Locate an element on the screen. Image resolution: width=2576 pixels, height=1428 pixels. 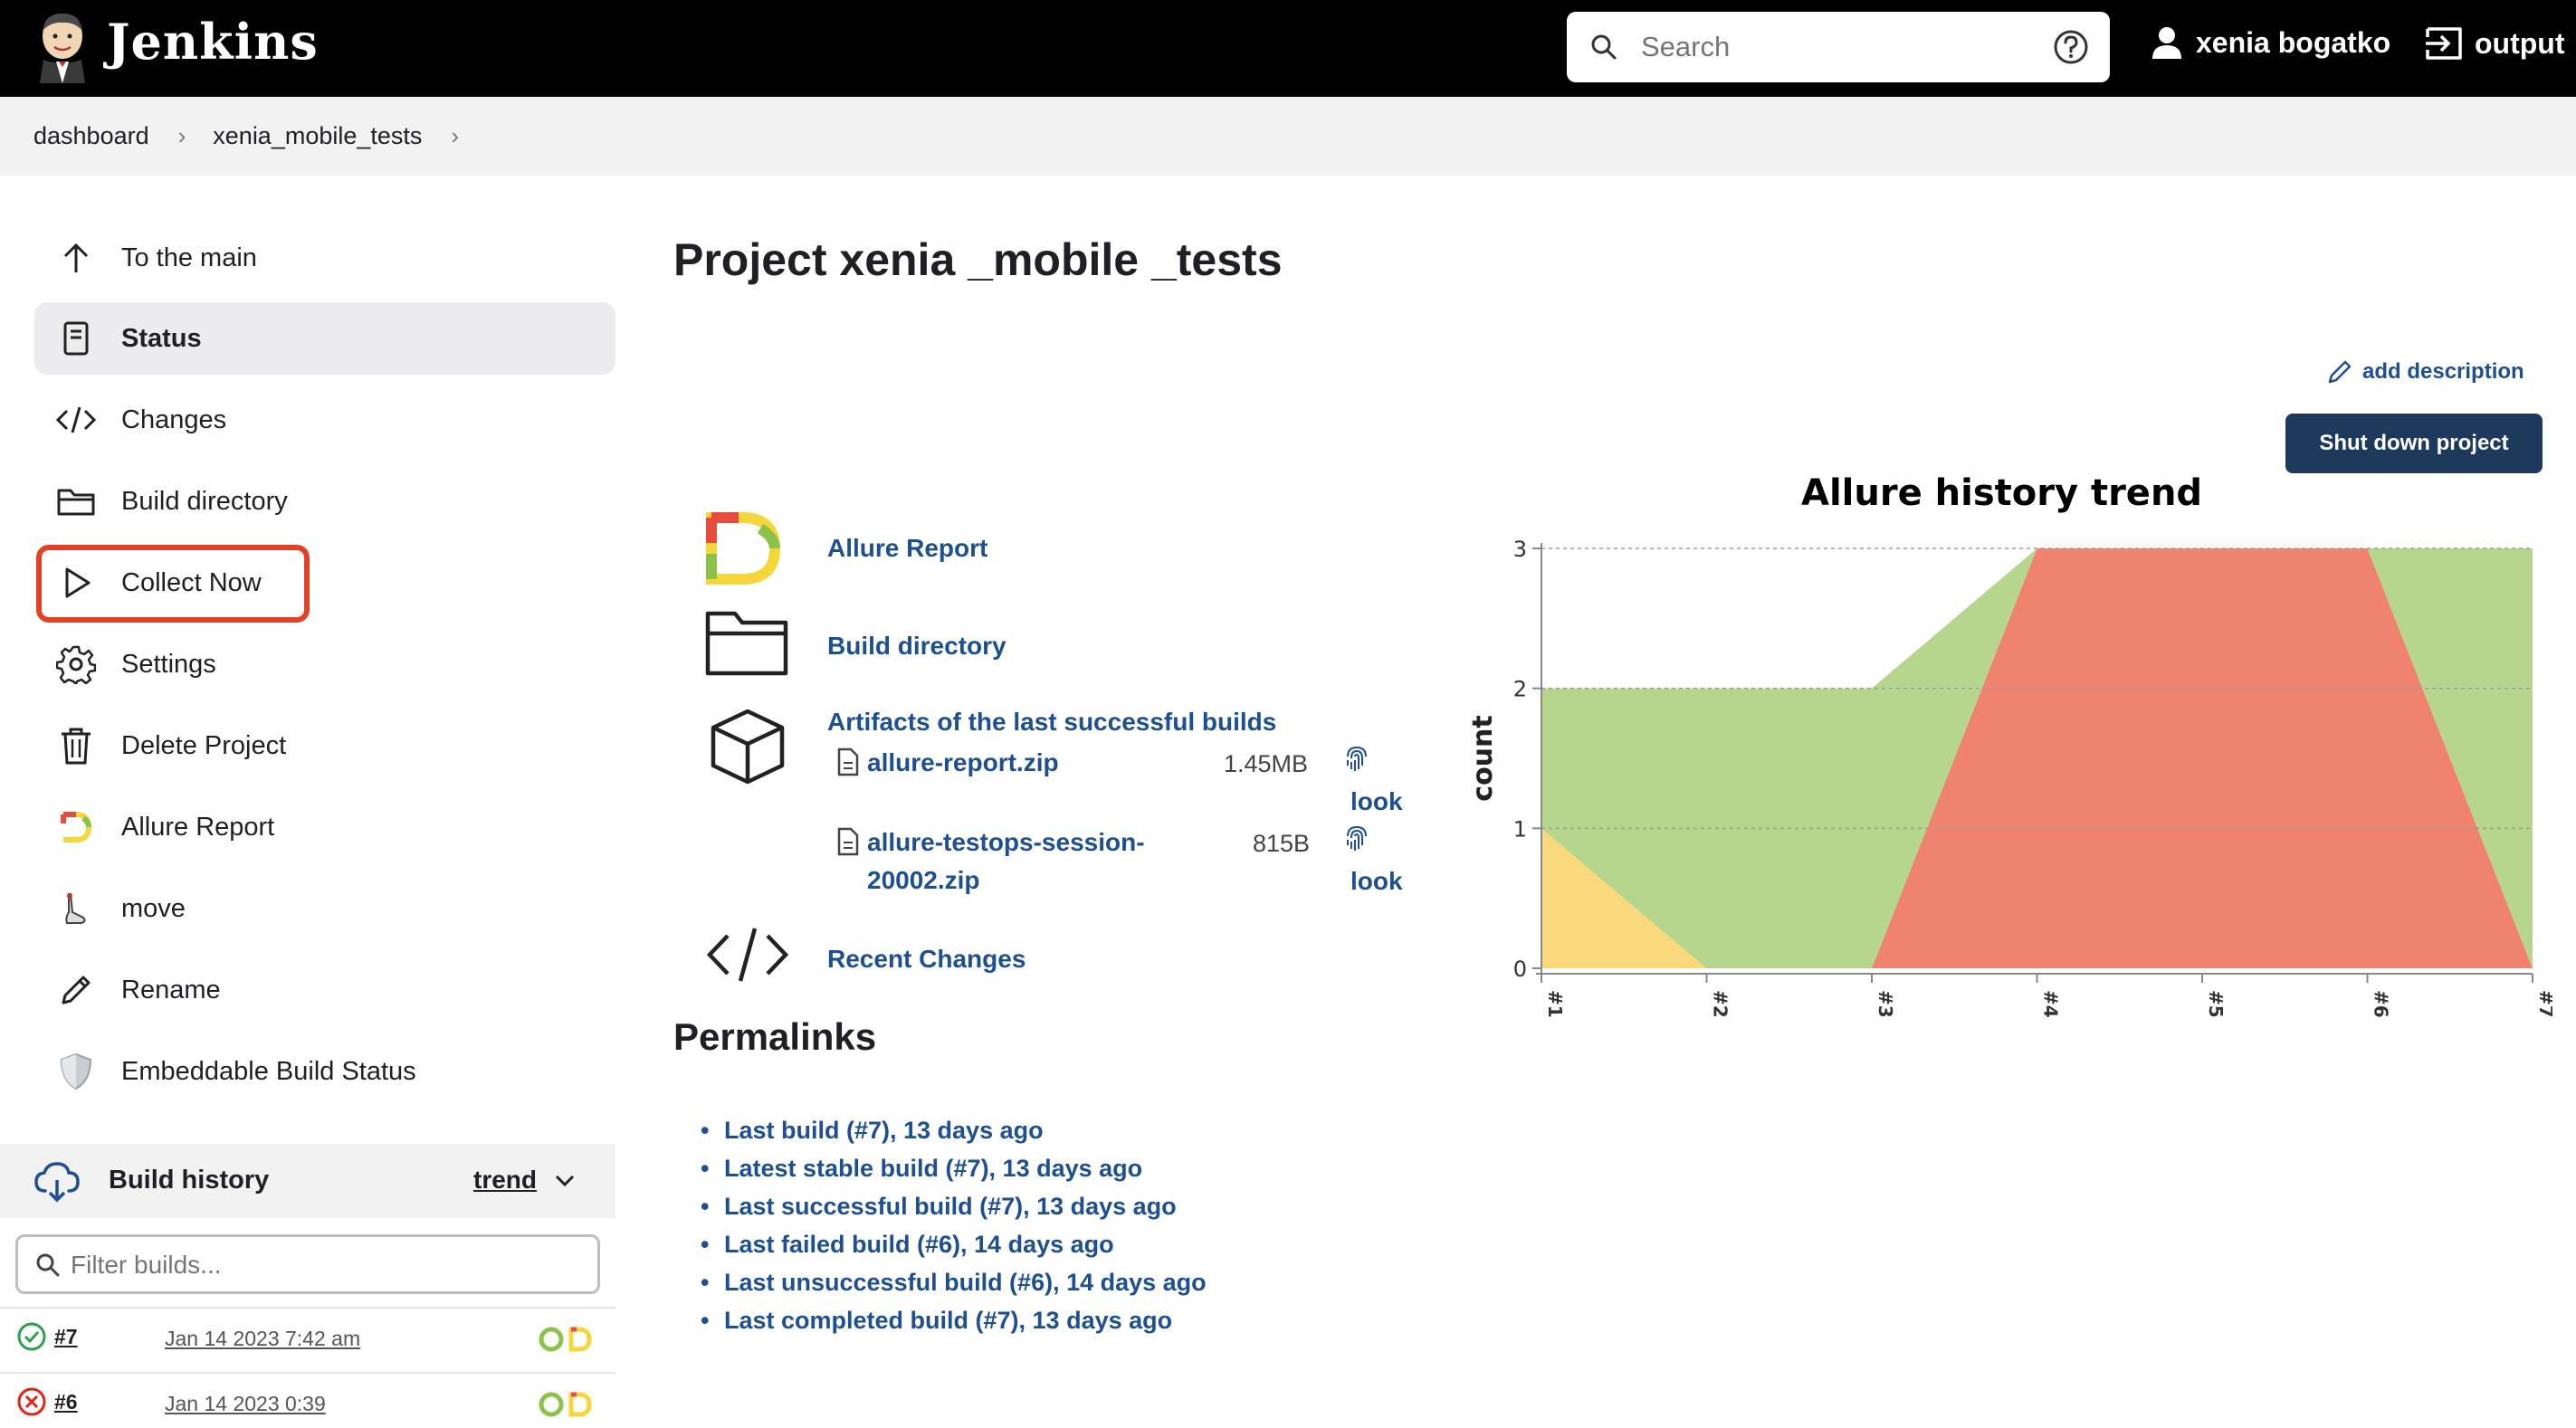
artifacts-link: Artifacts of the last successful builds is located at coordinates (1052, 722).